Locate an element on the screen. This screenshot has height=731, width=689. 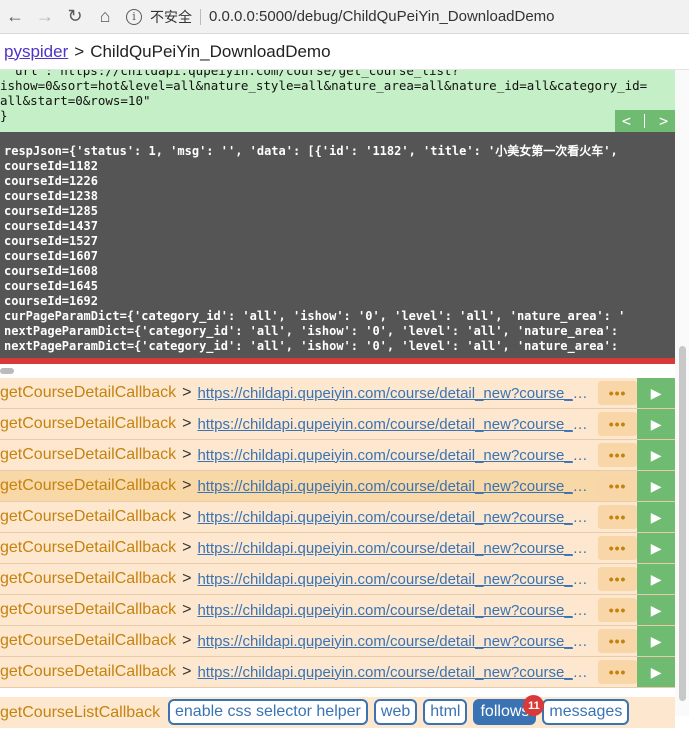
back-arrow-icon: ← is located at coordinates (15, 17).